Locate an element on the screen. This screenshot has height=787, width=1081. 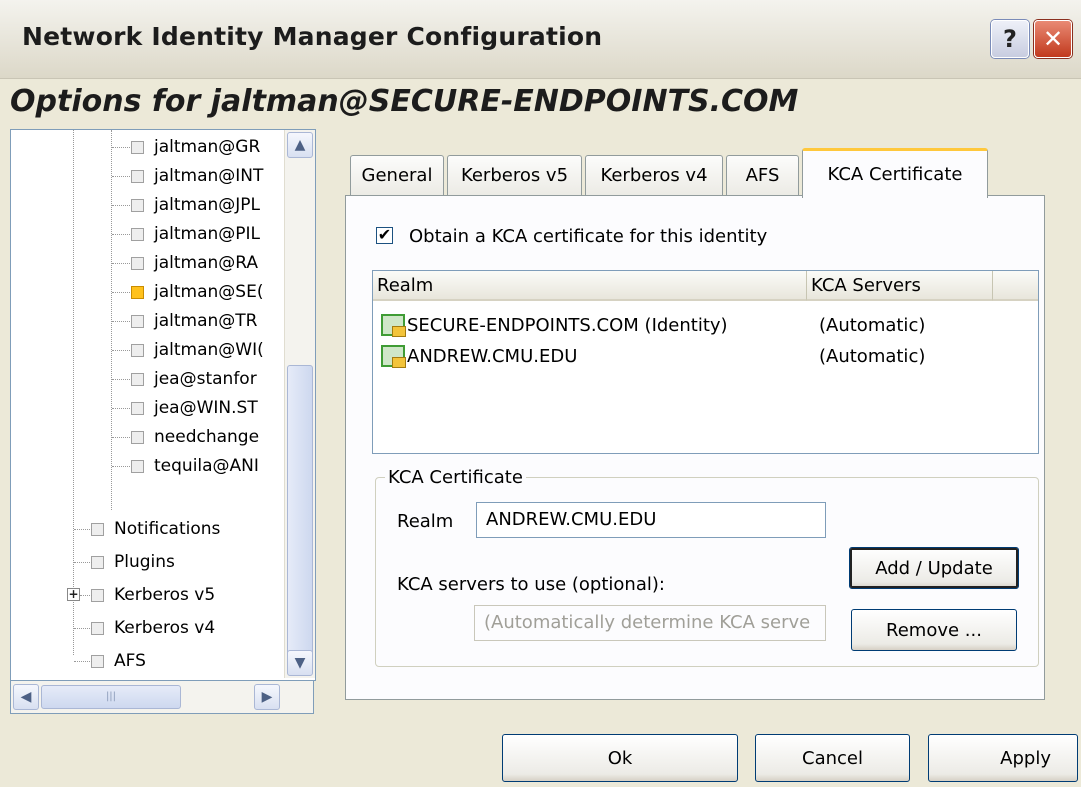
tree-item-identity: jaltman@TR is located at coordinates (194, 321).